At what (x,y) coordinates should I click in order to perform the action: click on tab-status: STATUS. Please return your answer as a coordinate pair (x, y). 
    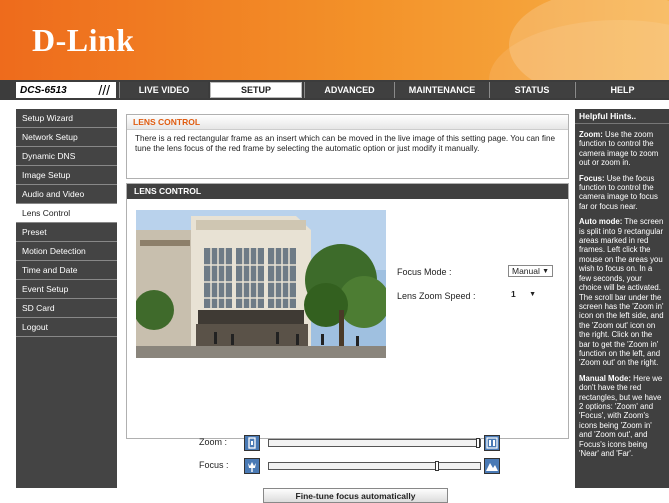
    Looking at the image, I should click on (531, 90).